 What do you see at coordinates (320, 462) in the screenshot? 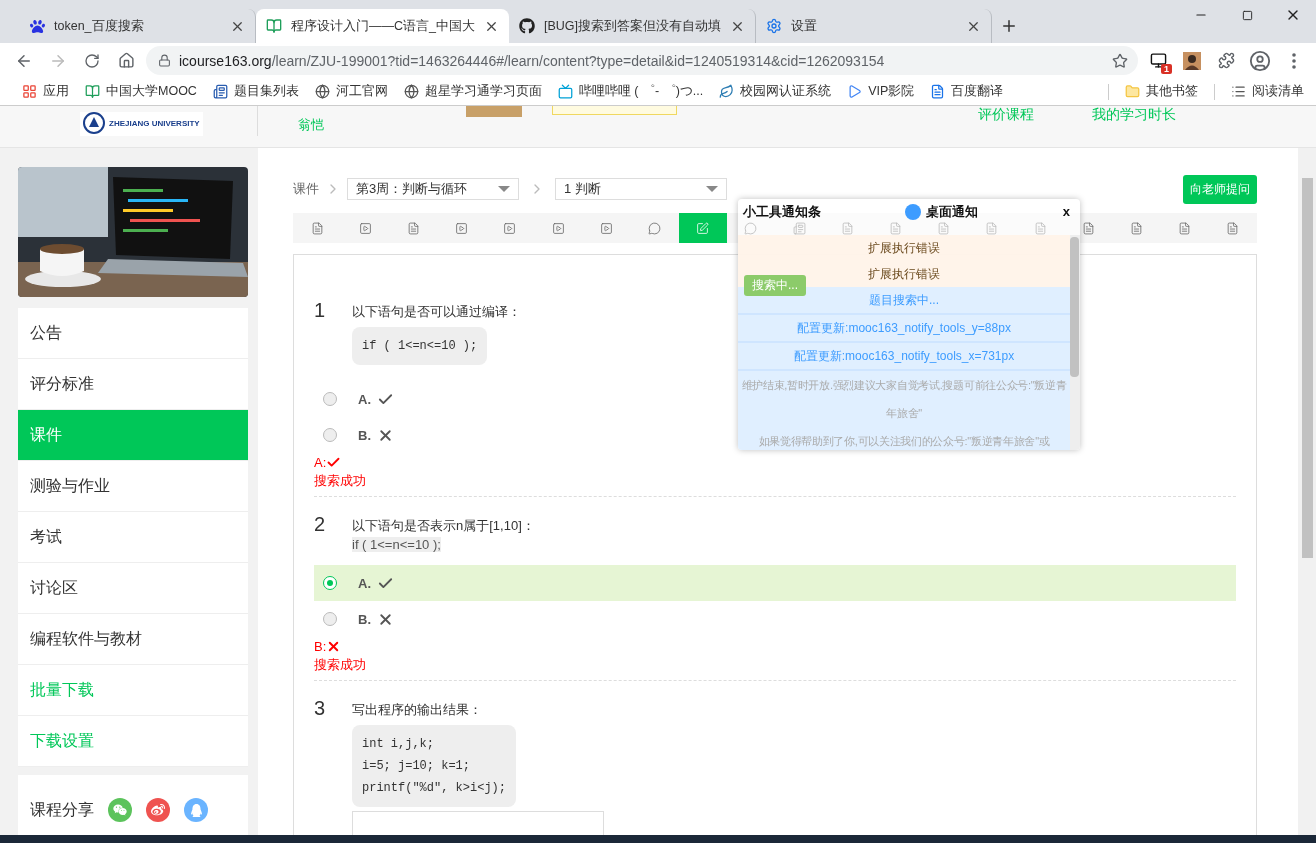
I see `answer-label: A:` at bounding box center [320, 462].